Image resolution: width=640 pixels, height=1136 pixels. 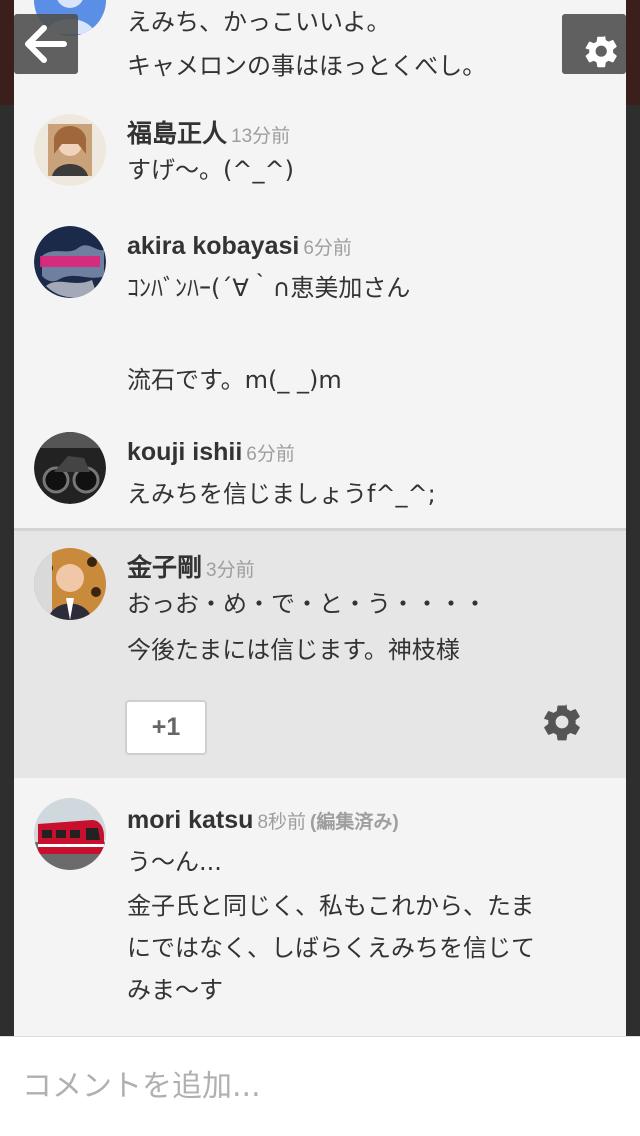 I want to click on comment-input-bar, so click(x=320, y=1086).